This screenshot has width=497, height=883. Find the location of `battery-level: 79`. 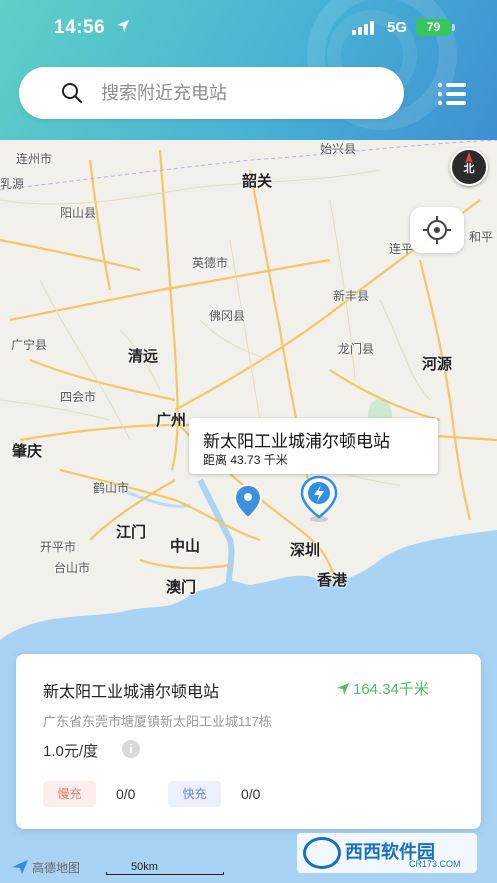

battery-level: 79 is located at coordinates (433, 27).